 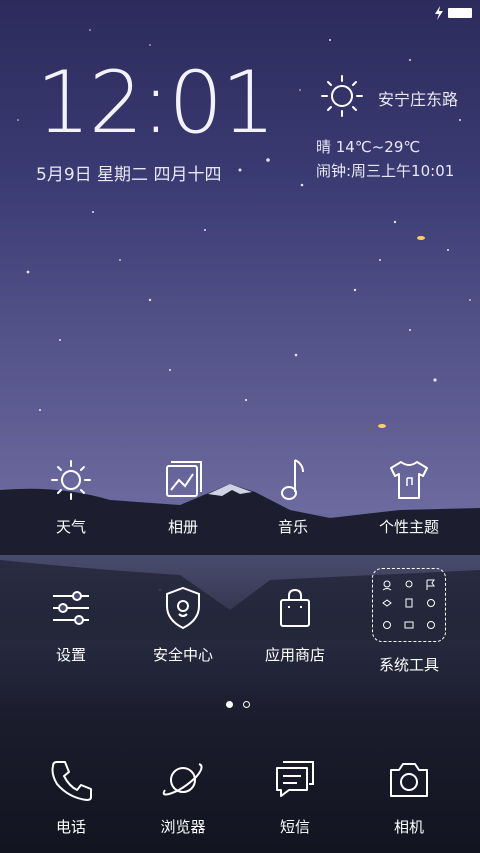 I want to click on app-system-tools-folder: 系统工具, so click(x=409, y=621).